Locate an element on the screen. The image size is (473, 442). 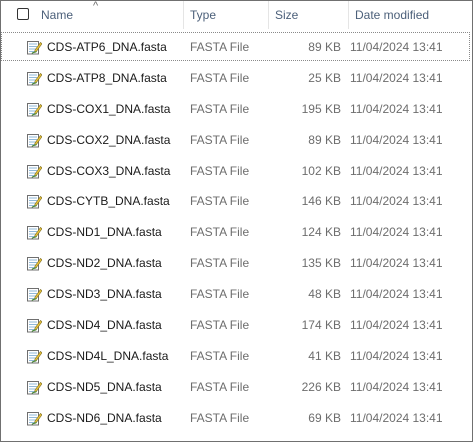
file-size: 25 KB is located at coordinates (324, 77).